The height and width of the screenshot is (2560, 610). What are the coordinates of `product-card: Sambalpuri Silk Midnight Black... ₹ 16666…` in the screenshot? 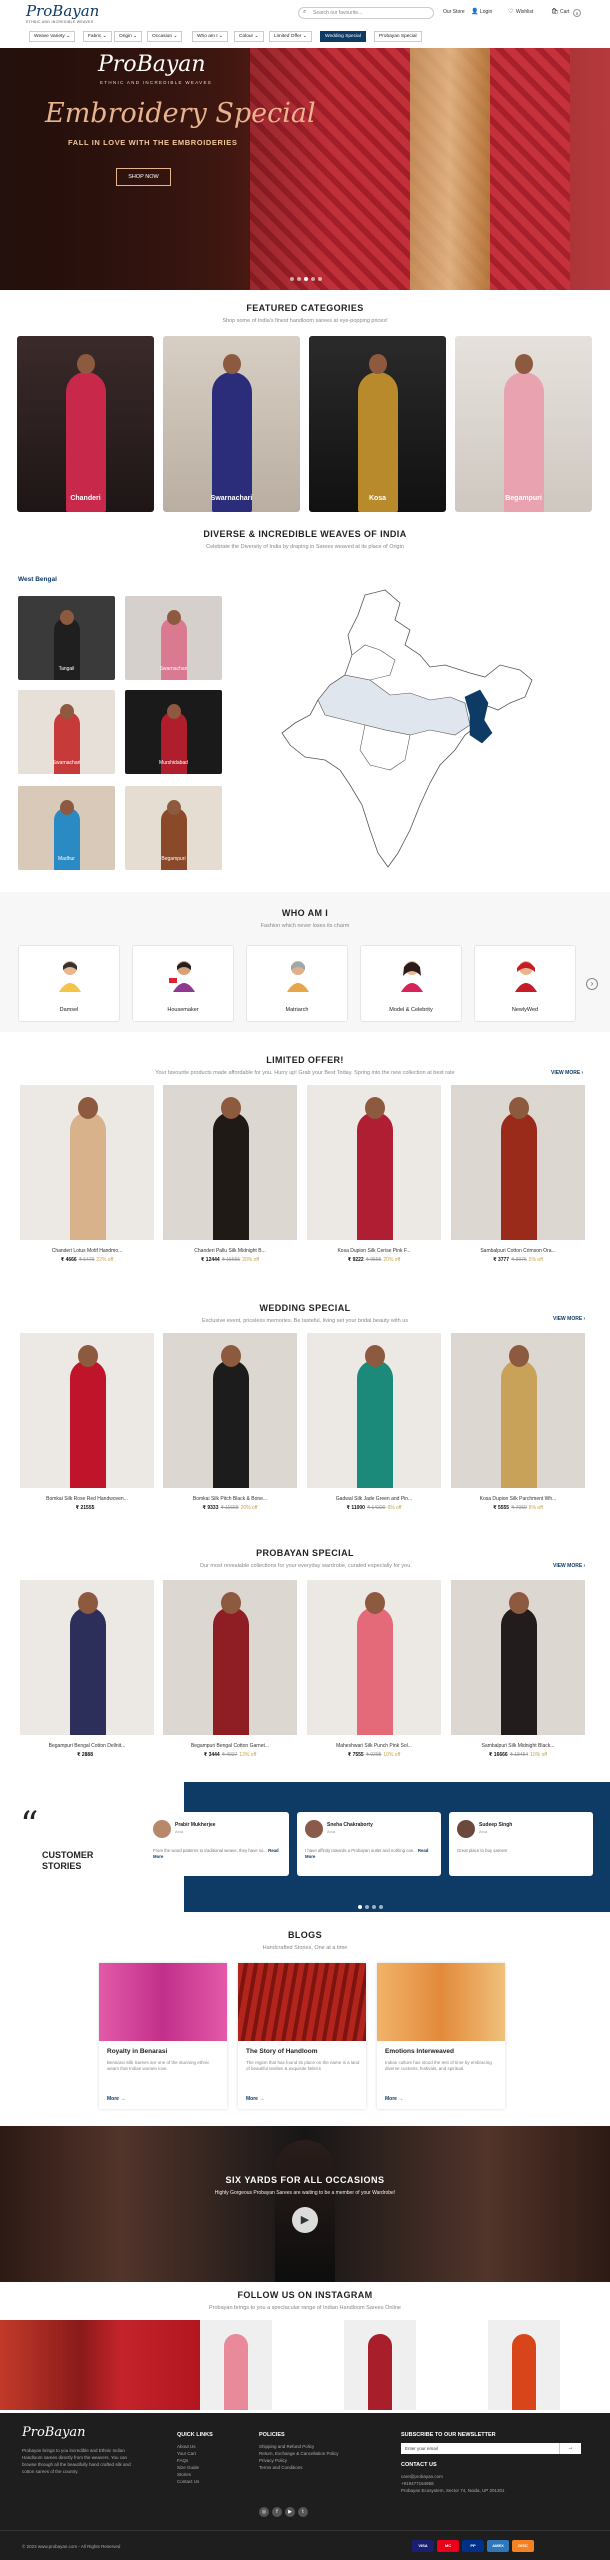 It's located at (518, 1669).